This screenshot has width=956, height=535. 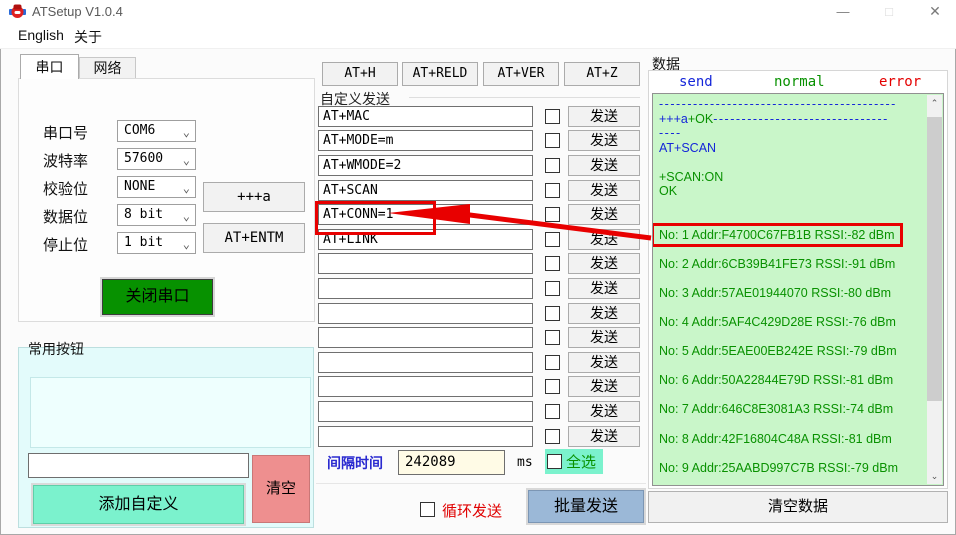 What do you see at coordinates (574, 461) in the screenshot?
I see `select-all-wrap: 全选` at bounding box center [574, 461].